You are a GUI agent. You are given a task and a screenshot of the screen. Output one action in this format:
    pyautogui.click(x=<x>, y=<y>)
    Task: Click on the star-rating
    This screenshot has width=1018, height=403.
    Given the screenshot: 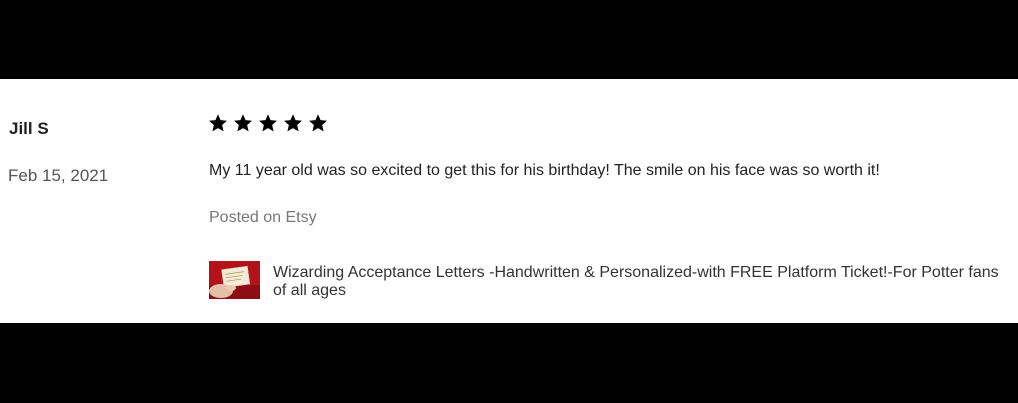 What is the action you would take?
    pyautogui.click(x=268, y=123)
    